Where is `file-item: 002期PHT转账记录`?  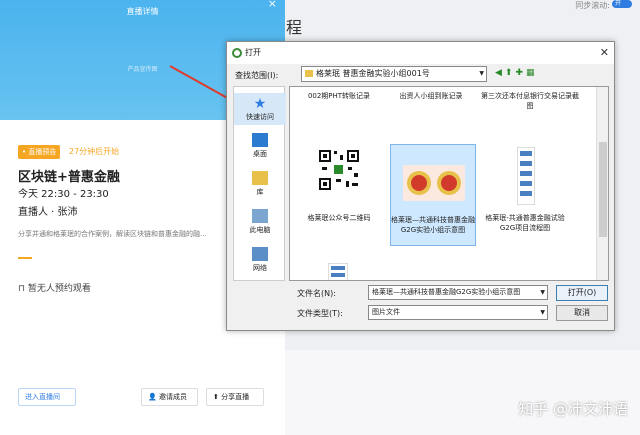 file-item: 002期PHT转账记录 is located at coordinates (339, 96).